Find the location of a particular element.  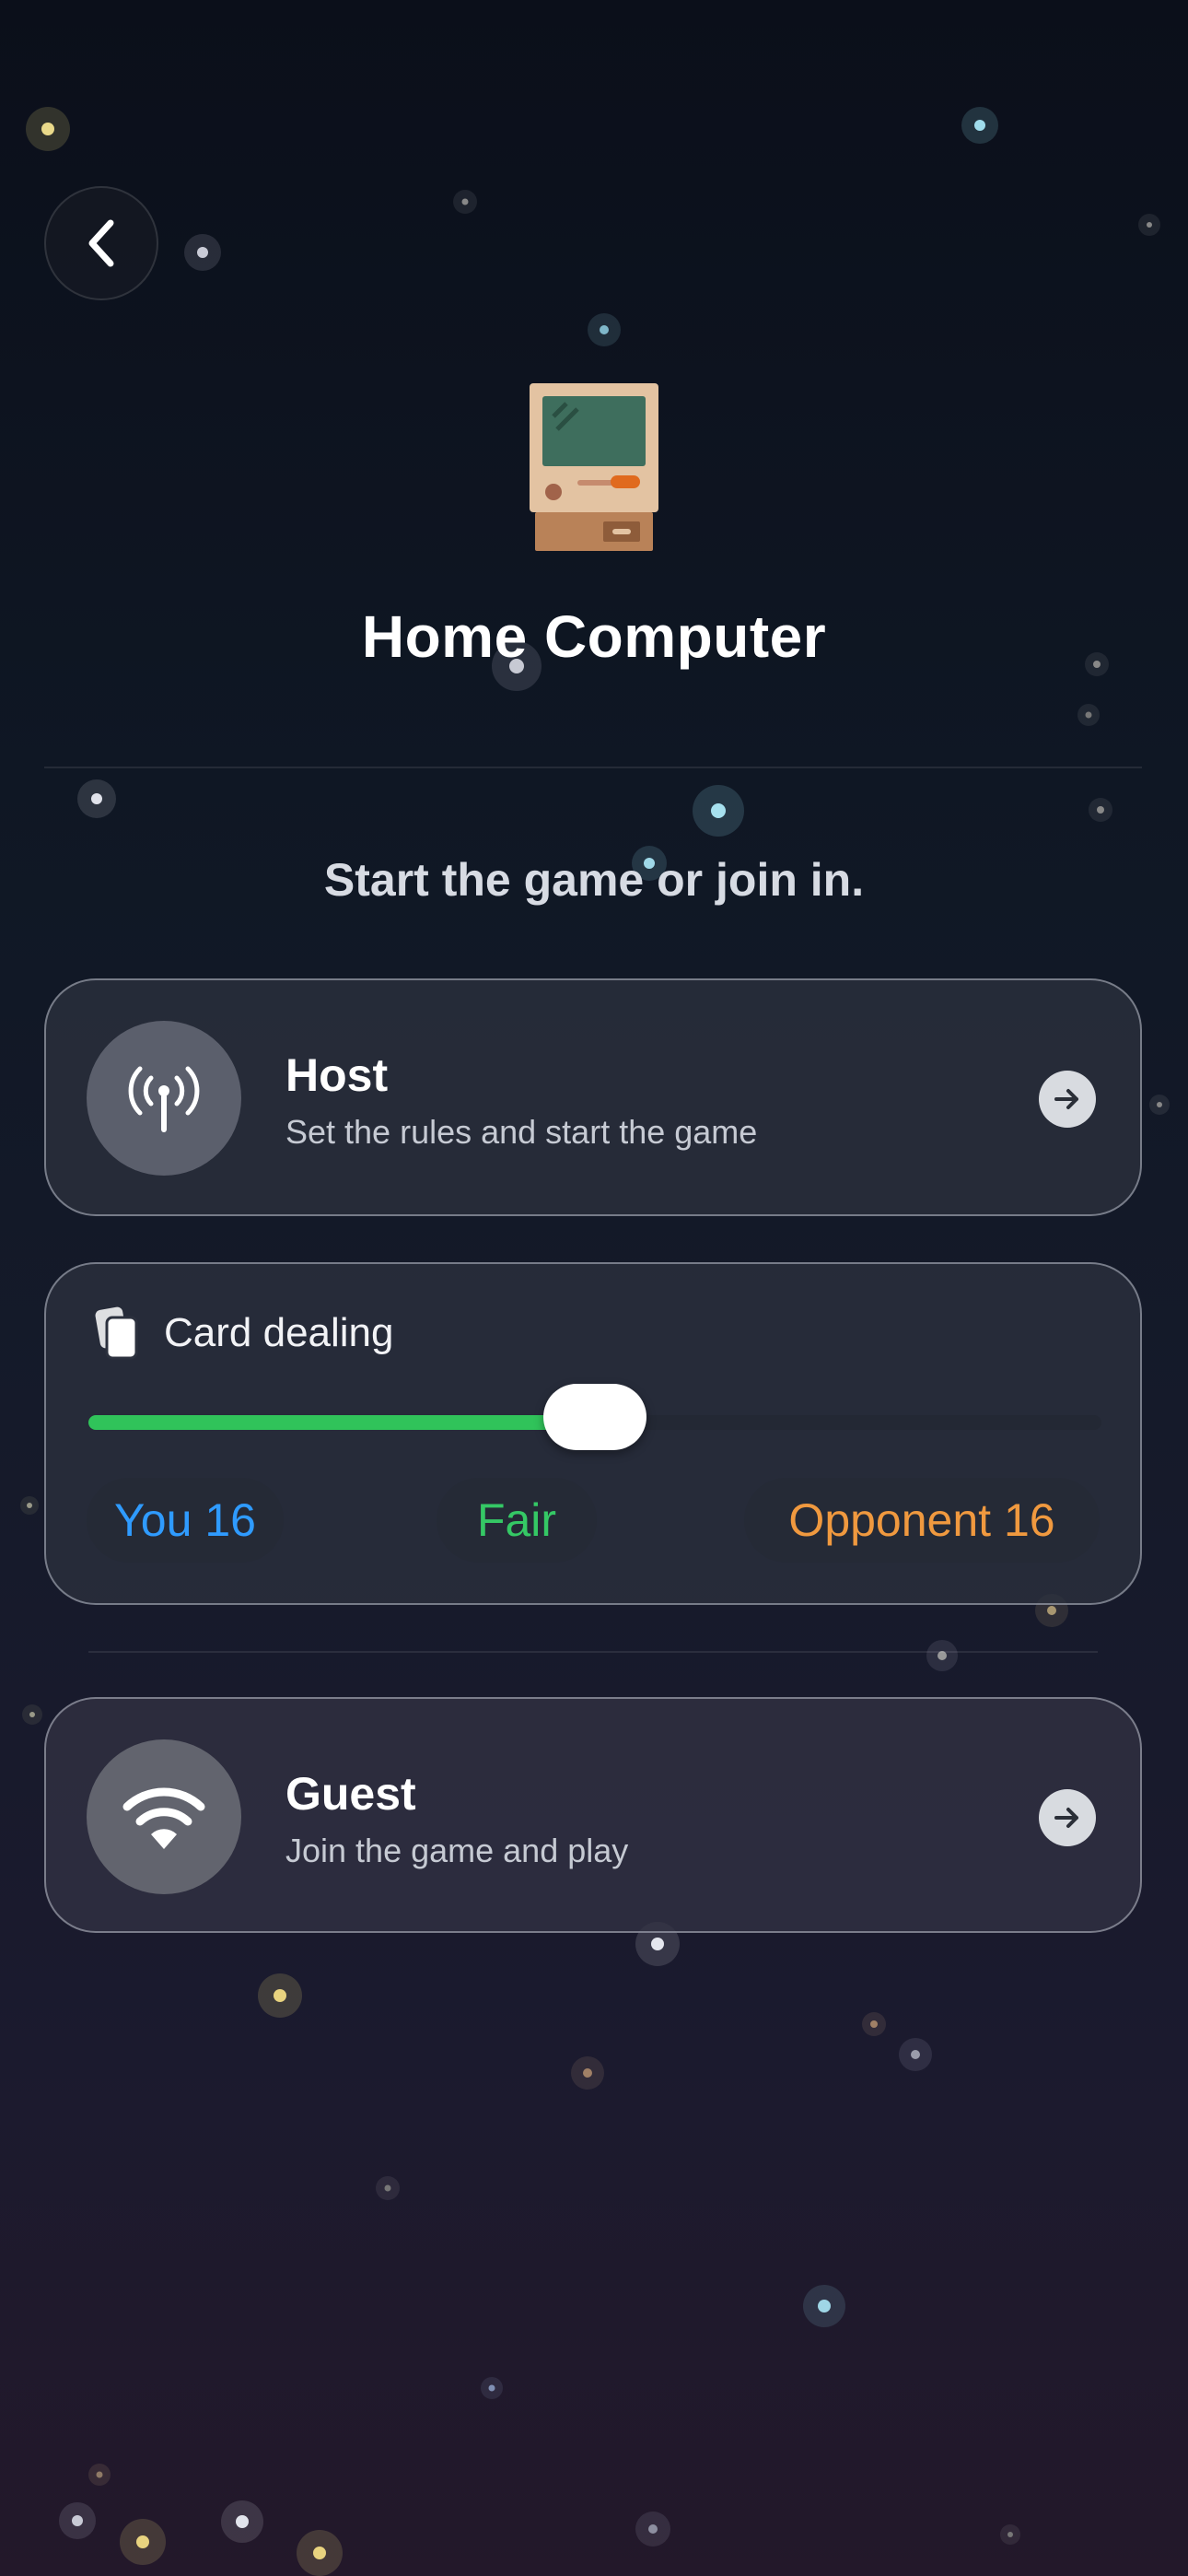

guest-arrow-button is located at coordinates (1067, 1817).